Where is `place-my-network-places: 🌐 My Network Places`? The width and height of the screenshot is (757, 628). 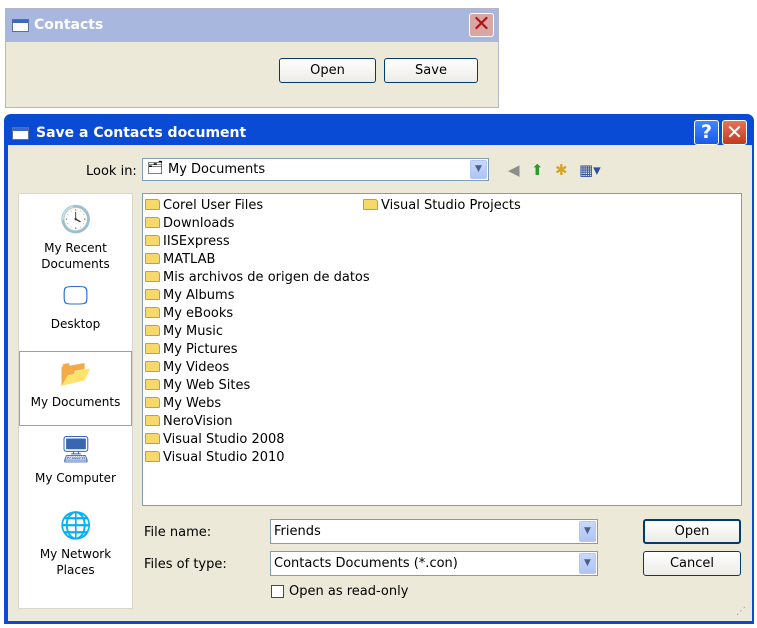
place-my-network-places: 🌐 My Network Places is located at coordinates (75, 544).